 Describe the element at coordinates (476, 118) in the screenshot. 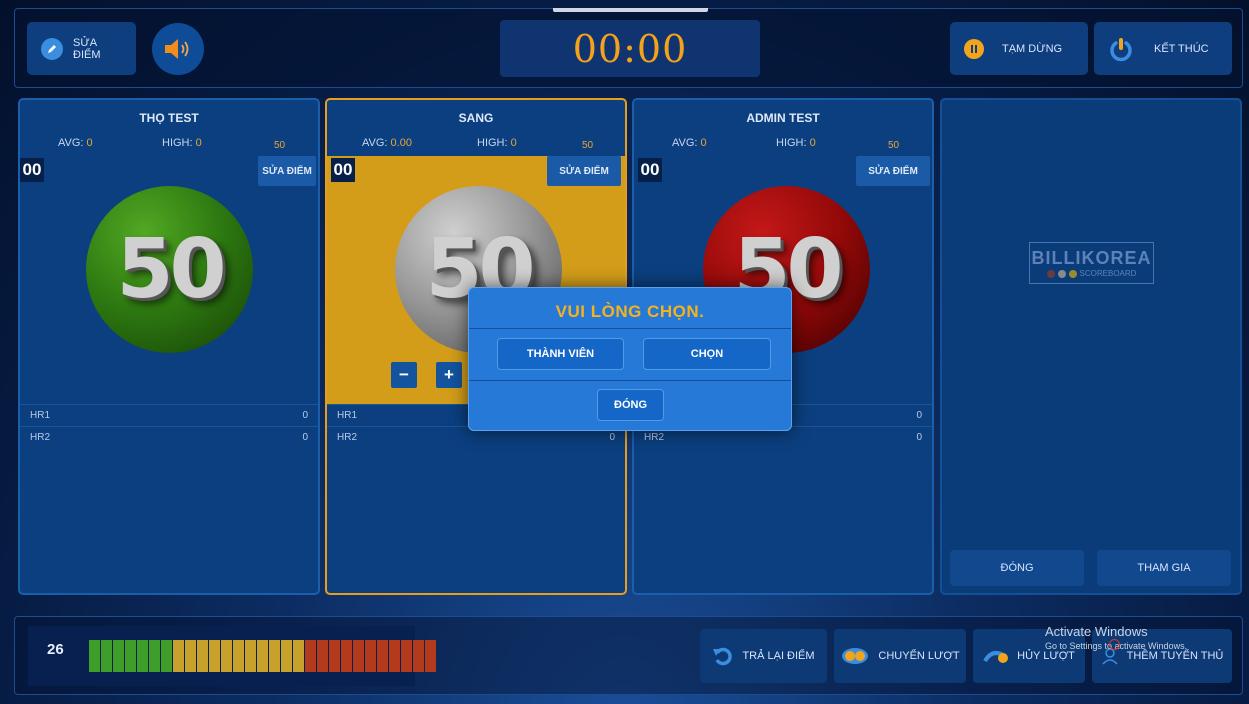

I see `player-name: SANG` at that location.